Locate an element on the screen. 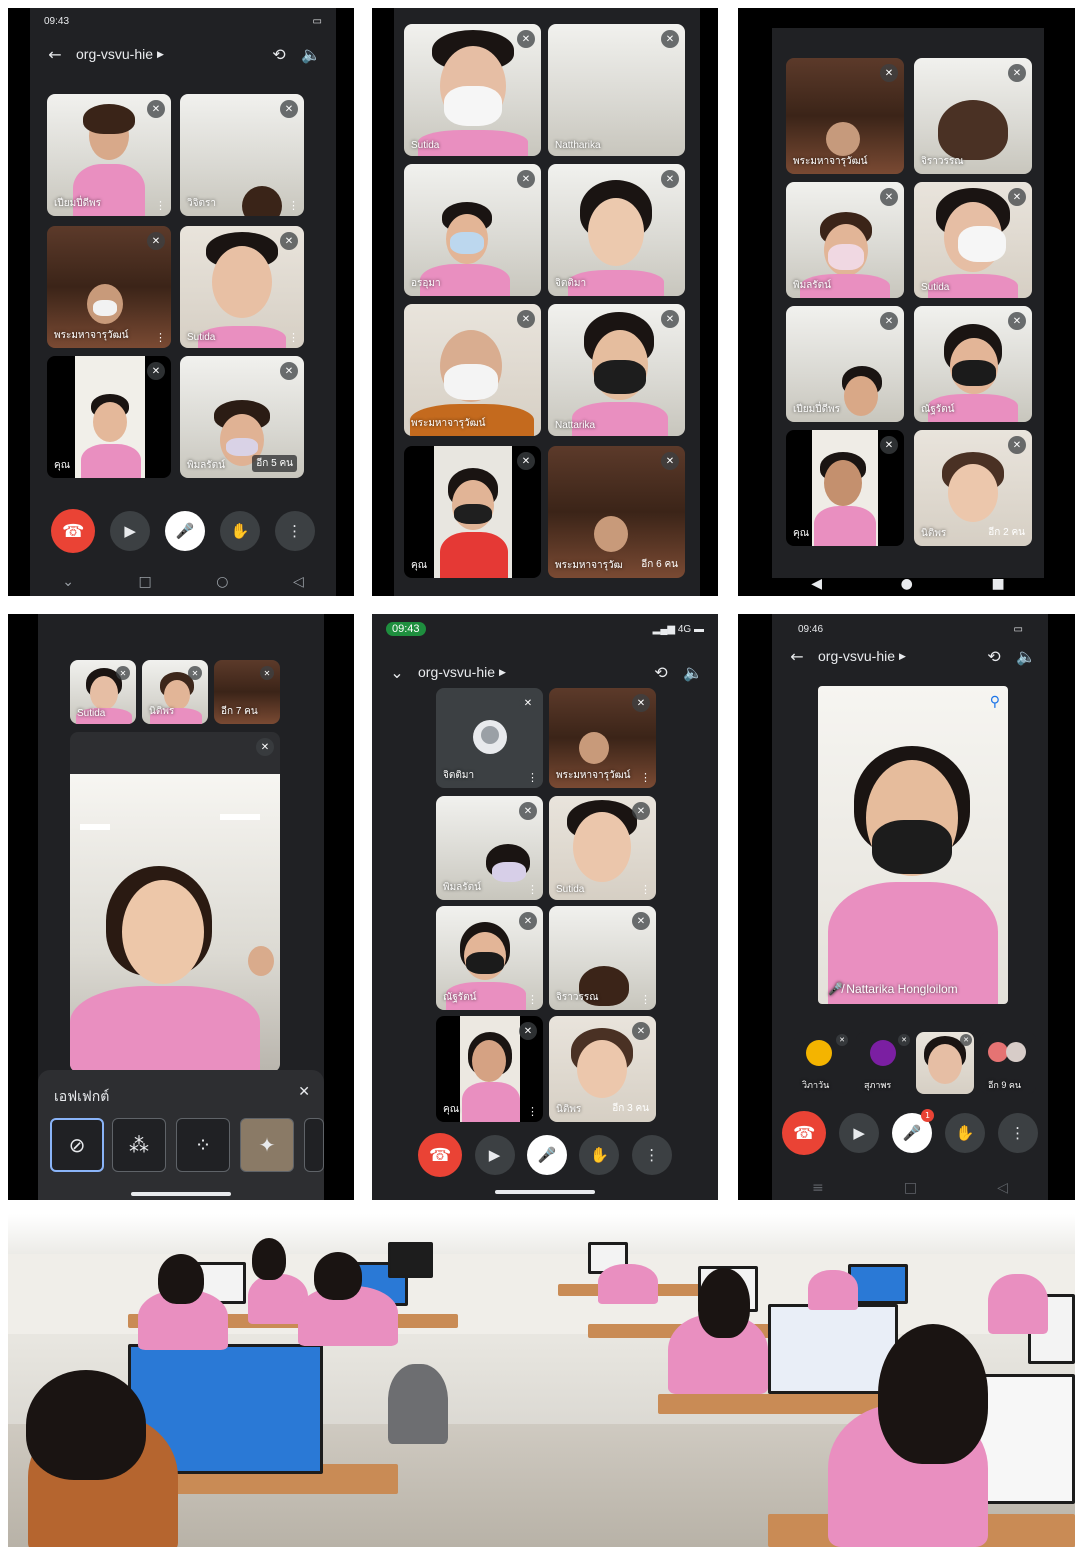  effect-blur-strong-icon: ⁂ is located at coordinates (139, 1145).